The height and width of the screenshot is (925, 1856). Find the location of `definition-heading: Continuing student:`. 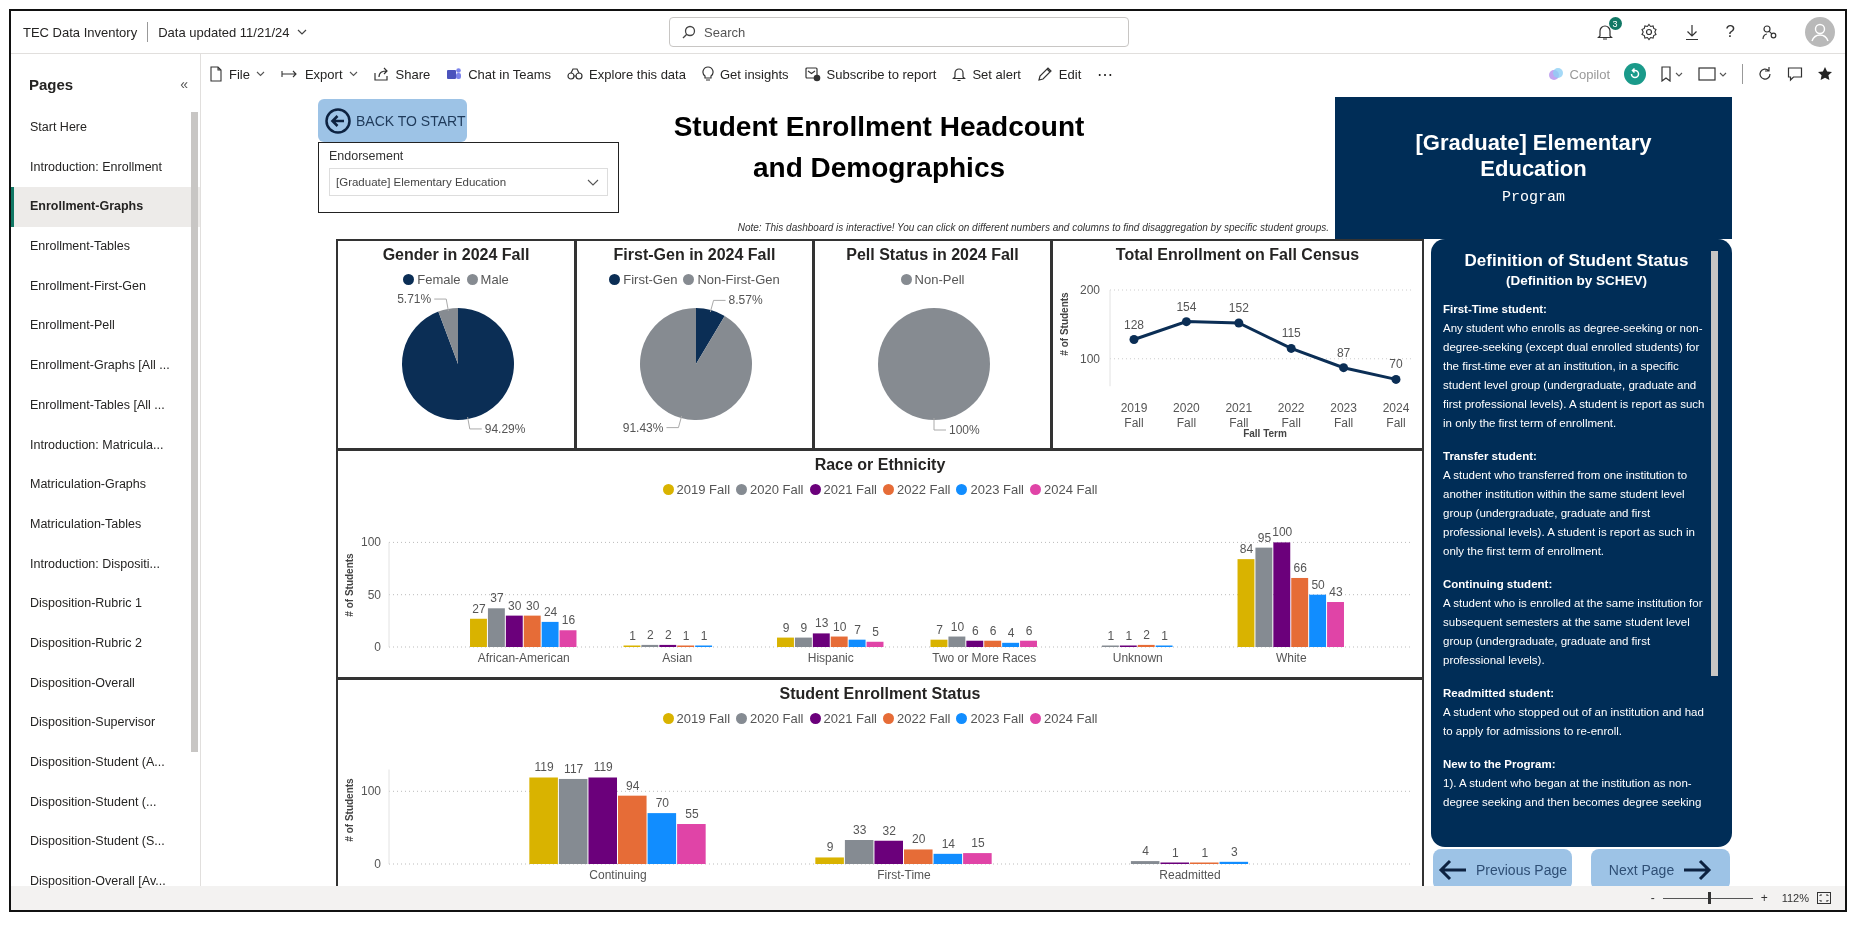

definition-heading: Continuing student: is located at coordinates (1498, 584).